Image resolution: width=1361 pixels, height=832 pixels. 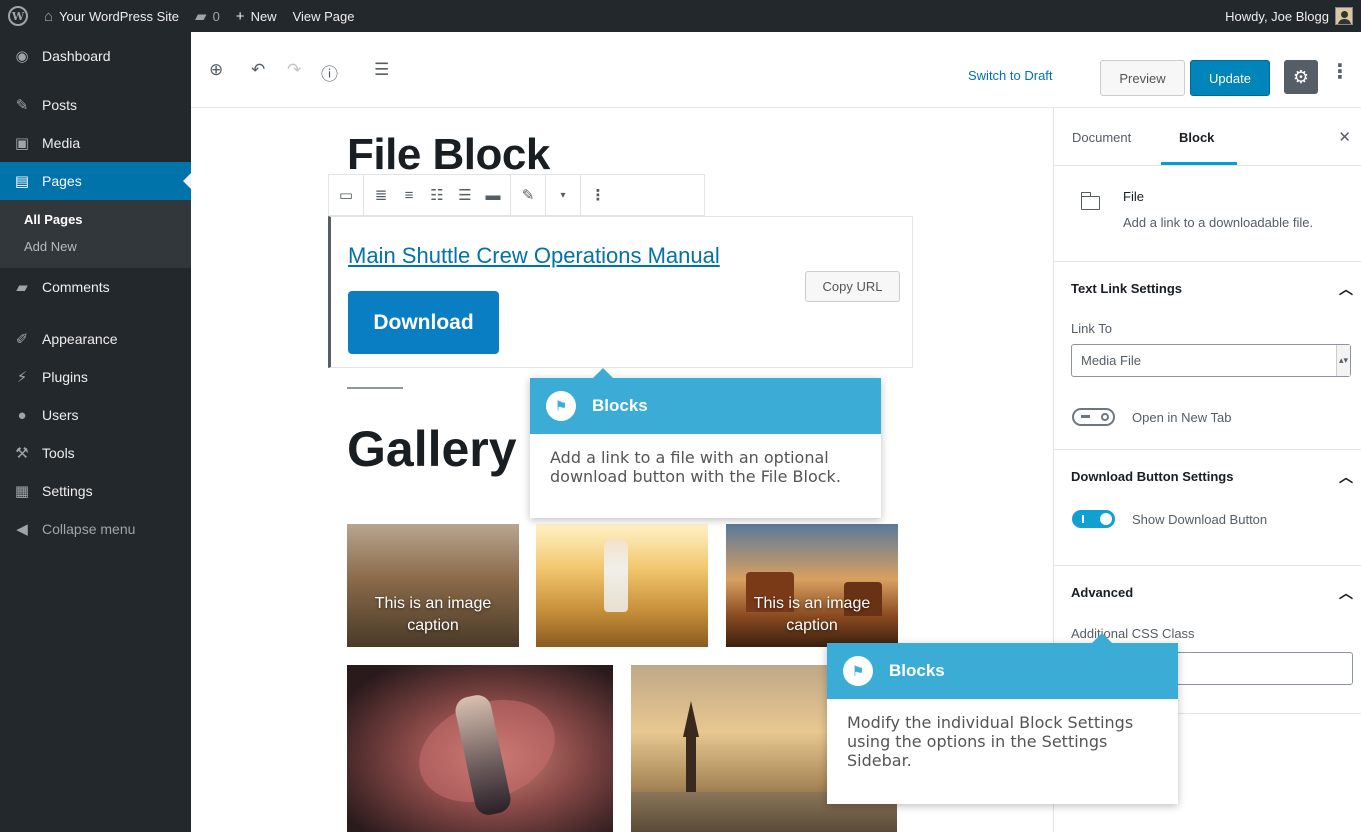 What do you see at coordinates (1152, 476) in the screenshot?
I see `panel-title: Download Button Settings` at bounding box center [1152, 476].